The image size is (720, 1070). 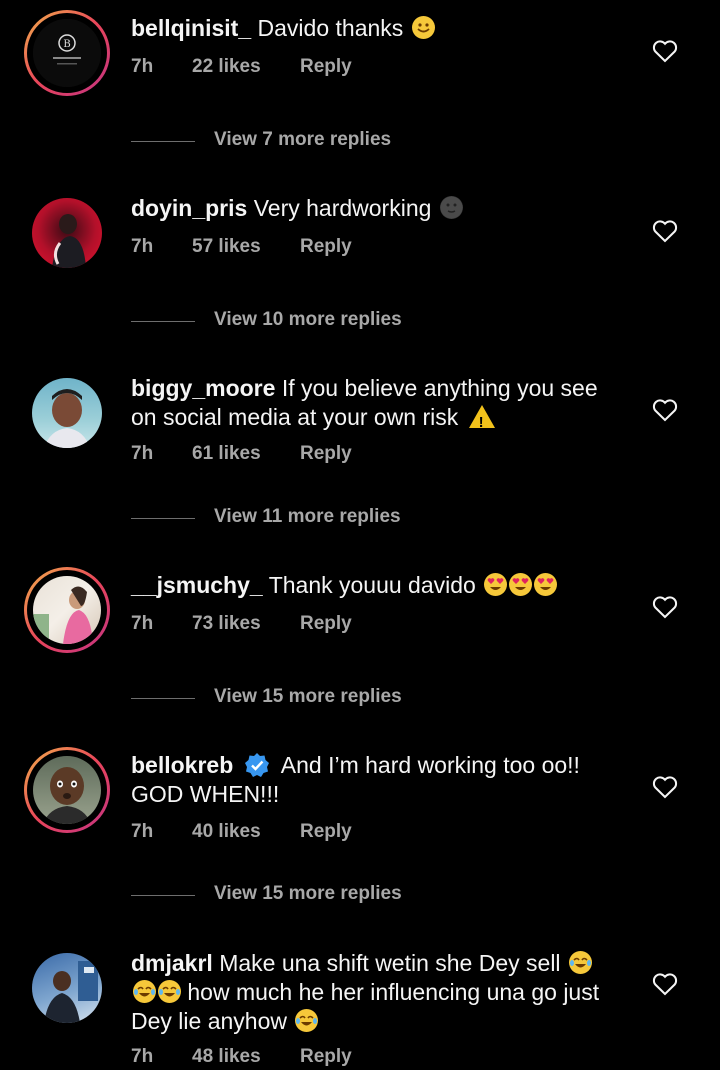 I want to click on comment-text: __jsmuchy_ Thank youuu davido, so click(x=371, y=585).